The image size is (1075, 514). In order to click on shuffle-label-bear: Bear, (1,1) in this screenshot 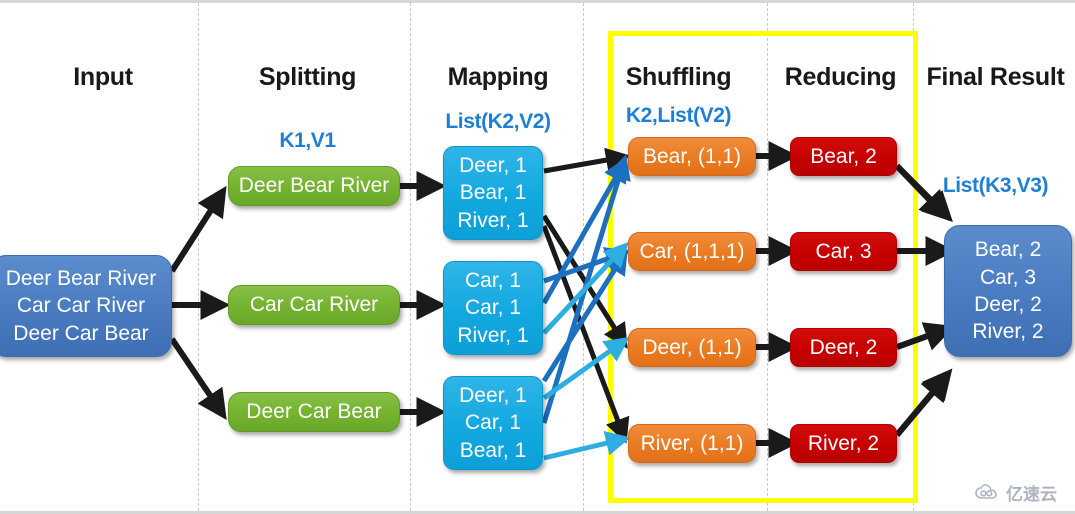, I will do `click(692, 156)`.